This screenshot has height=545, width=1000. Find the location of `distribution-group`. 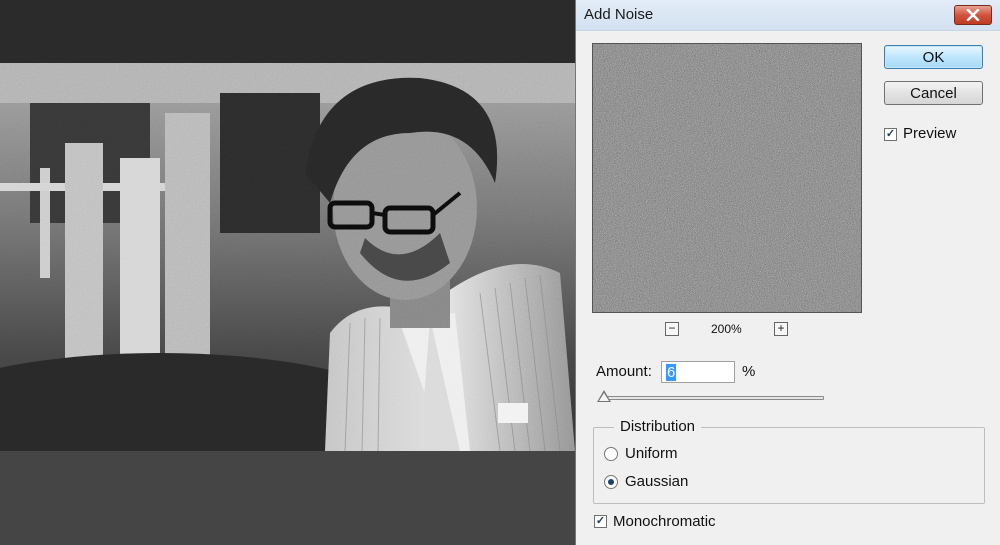

distribution-group is located at coordinates (789, 465).